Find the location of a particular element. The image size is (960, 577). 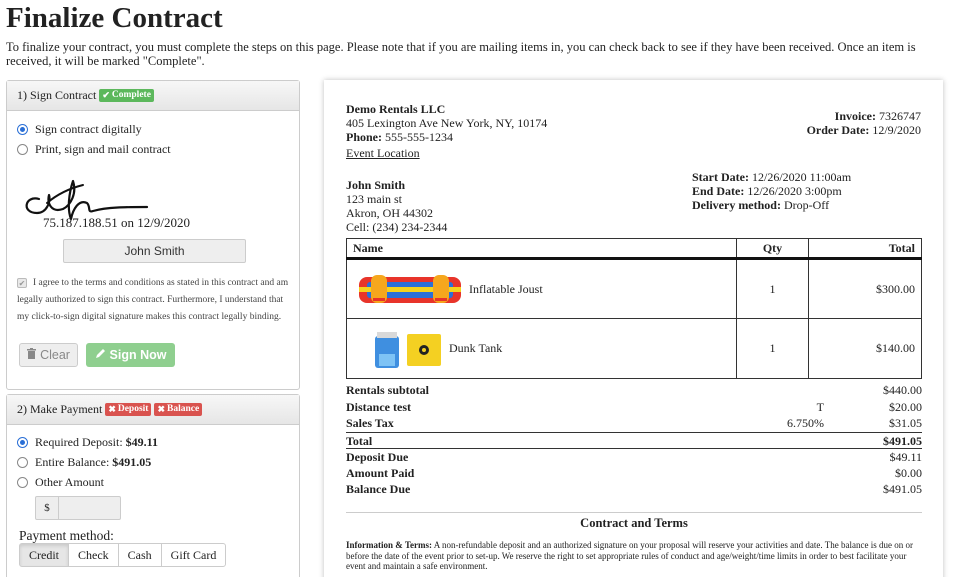

totals-value: $31.05 is located at coordinates (905, 423).